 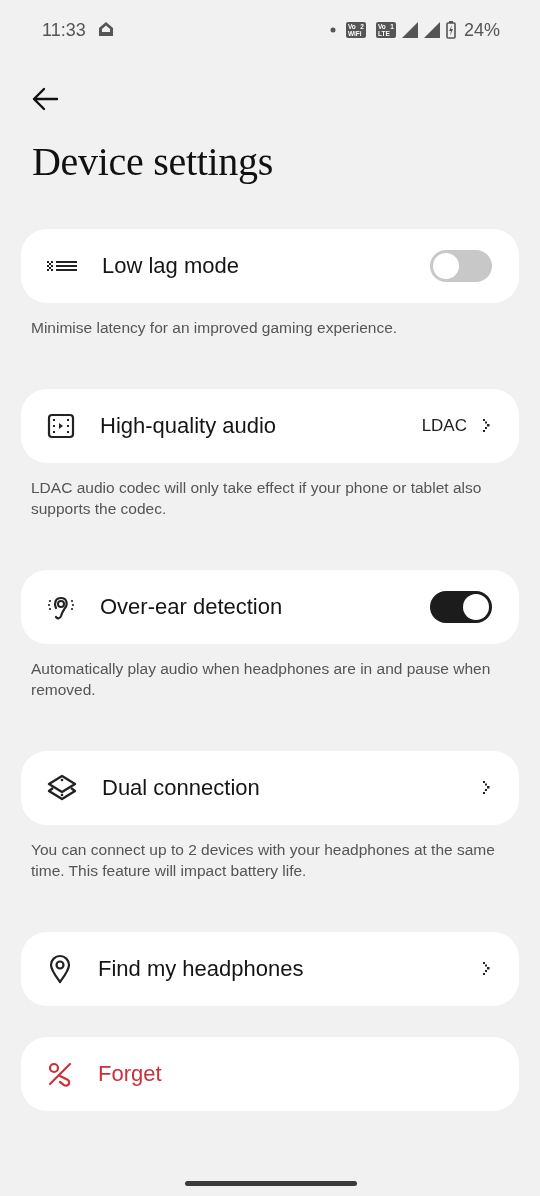 What do you see at coordinates (62, 788) in the screenshot?
I see `layers-icon` at bounding box center [62, 788].